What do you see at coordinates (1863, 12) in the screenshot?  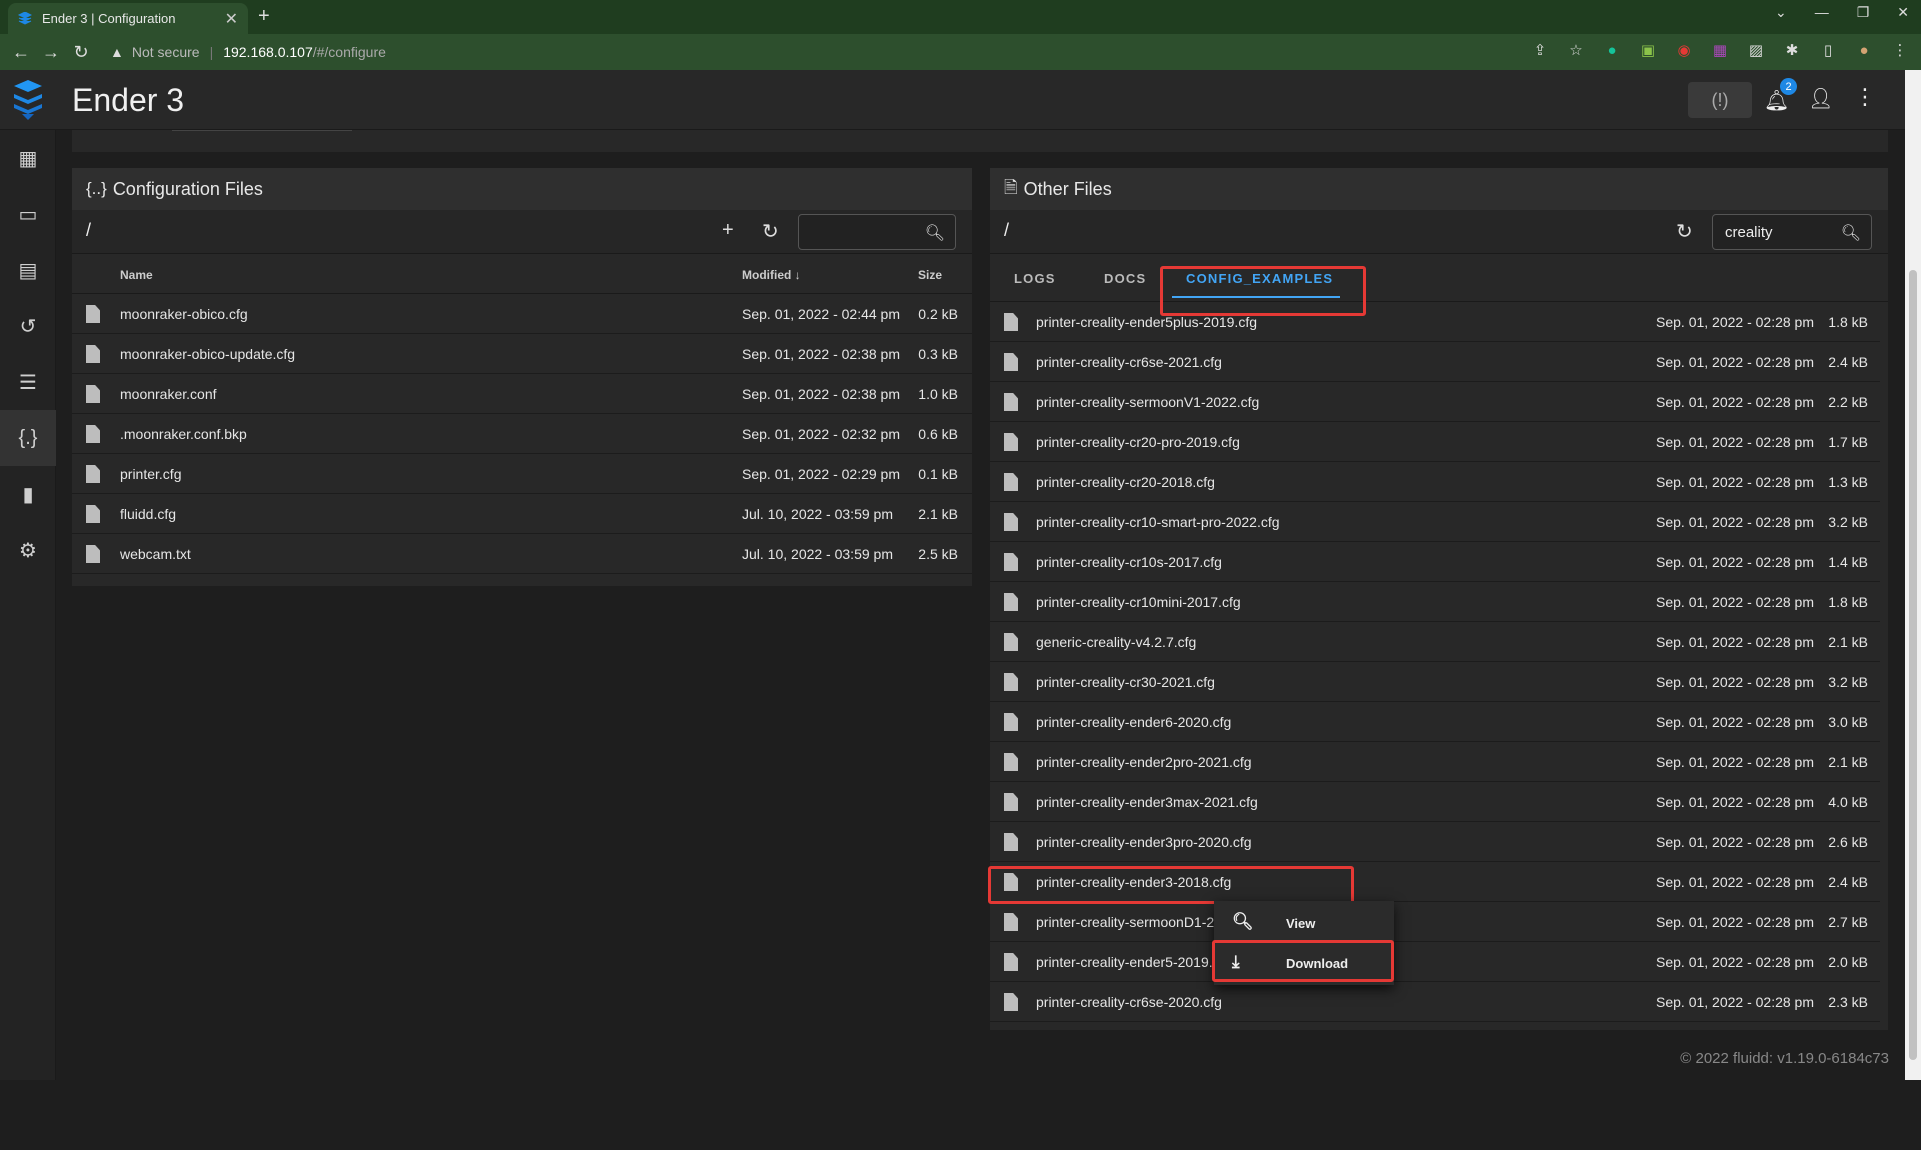 I see `restore-icon: ❐` at bounding box center [1863, 12].